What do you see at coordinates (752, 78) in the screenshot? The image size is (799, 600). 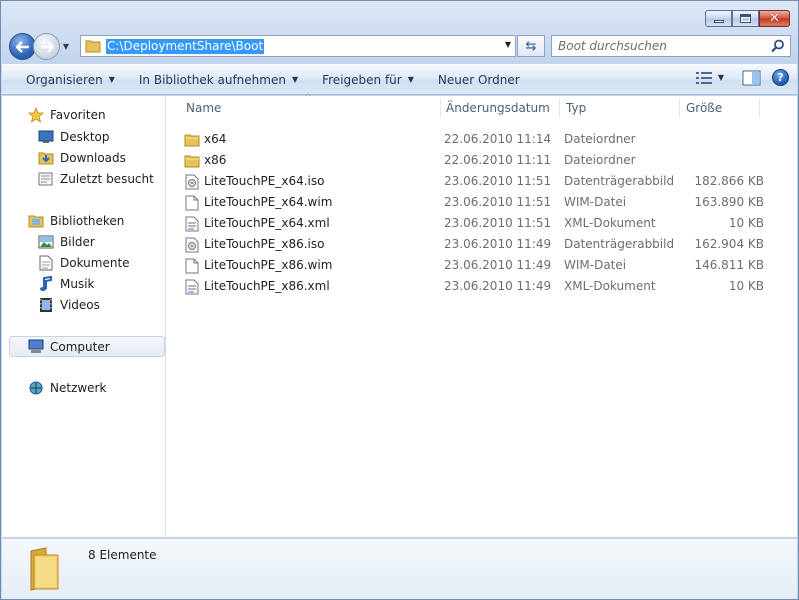 I see `preview-pane-icon` at bounding box center [752, 78].